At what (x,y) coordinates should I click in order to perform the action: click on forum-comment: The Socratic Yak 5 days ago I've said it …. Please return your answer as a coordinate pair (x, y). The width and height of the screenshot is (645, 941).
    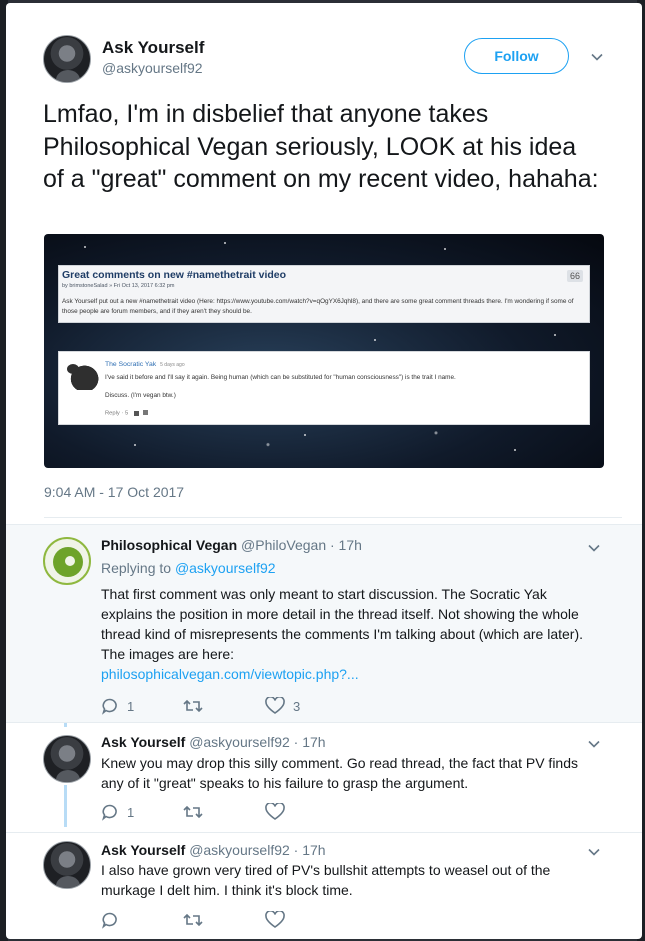
    Looking at the image, I should click on (324, 388).